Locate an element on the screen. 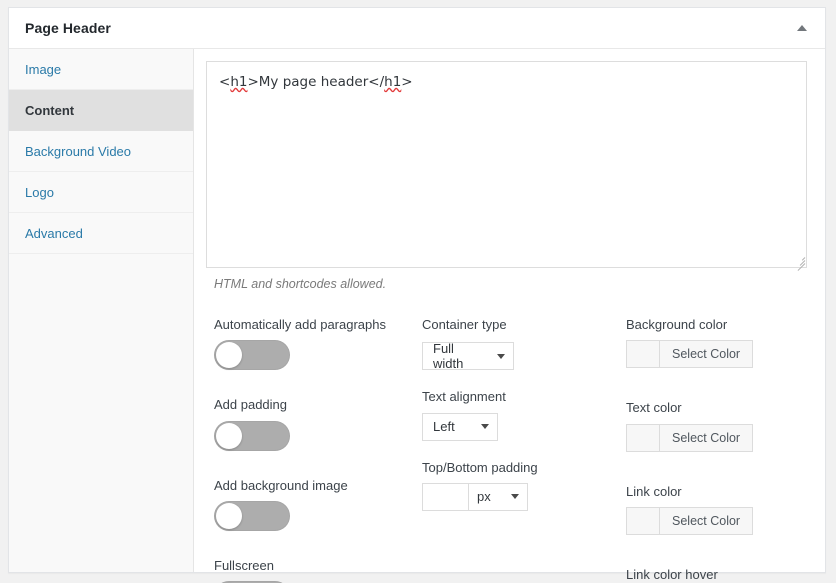 This screenshot has height=583, width=836. sidebar-item-logo: Logo is located at coordinates (101, 192).